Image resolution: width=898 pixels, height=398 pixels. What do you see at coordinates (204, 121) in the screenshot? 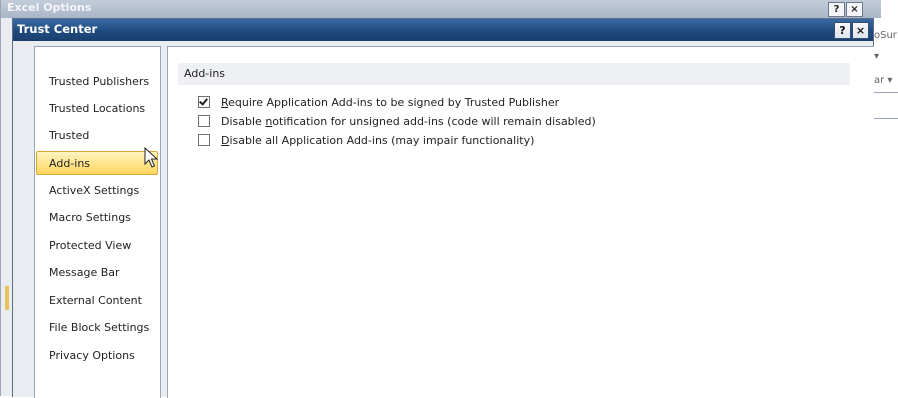
I see `disable-notification-checkbox` at bounding box center [204, 121].